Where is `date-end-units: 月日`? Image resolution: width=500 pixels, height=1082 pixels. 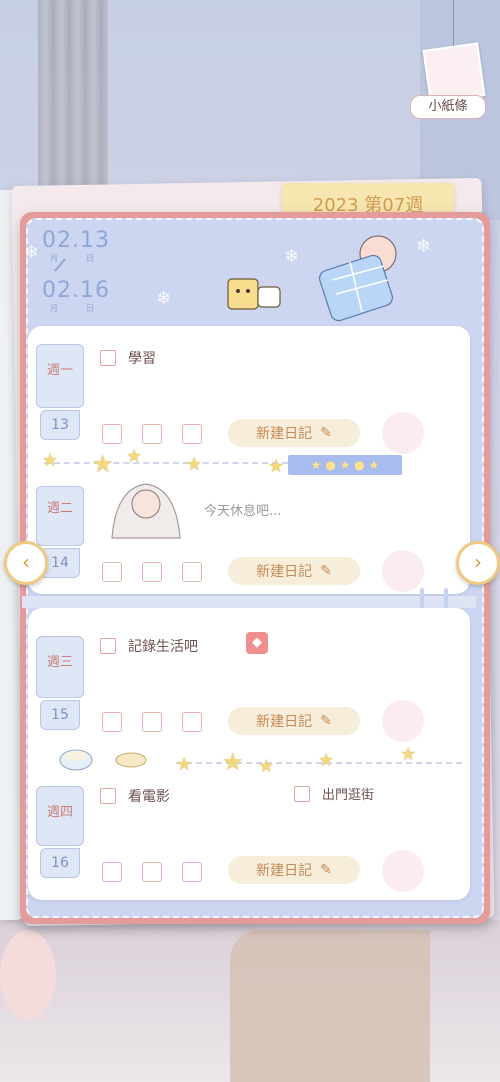 date-end-units: 月日 is located at coordinates (86, 308).